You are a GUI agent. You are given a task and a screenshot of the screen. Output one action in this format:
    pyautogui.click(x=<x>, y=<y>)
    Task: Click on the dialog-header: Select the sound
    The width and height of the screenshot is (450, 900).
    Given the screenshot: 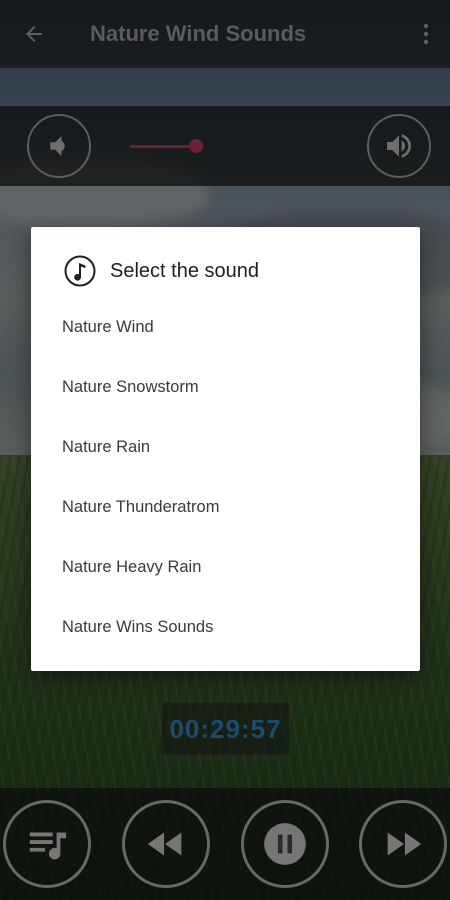 What is the action you would take?
    pyautogui.click(x=161, y=271)
    